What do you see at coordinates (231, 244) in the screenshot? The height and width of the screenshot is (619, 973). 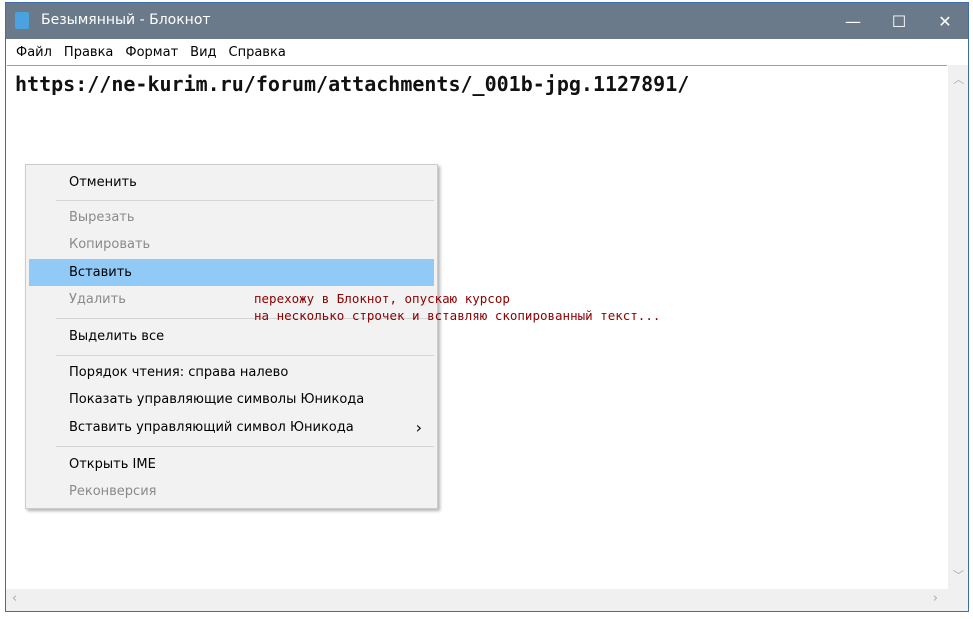 I see `menu-item-copy: Копировать` at bounding box center [231, 244].